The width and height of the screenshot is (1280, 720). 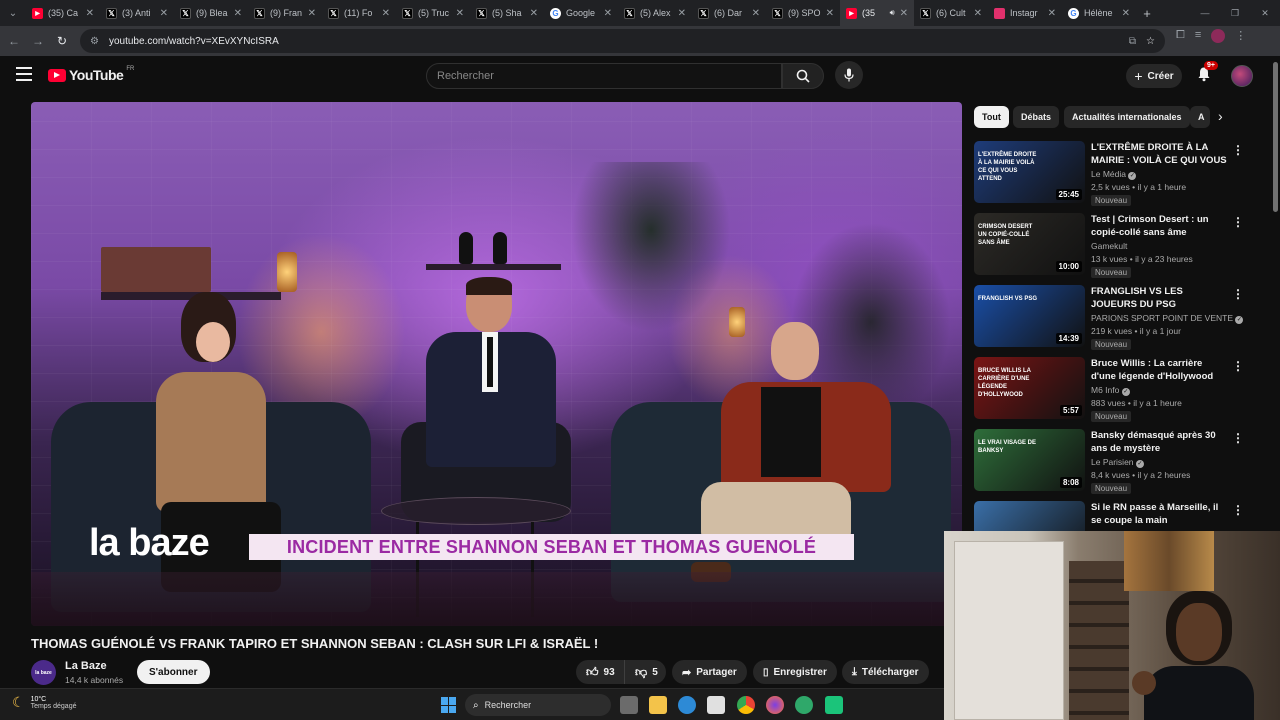 I want to click on youtube-logo: YouTube FR, so click(x=91, y=74).